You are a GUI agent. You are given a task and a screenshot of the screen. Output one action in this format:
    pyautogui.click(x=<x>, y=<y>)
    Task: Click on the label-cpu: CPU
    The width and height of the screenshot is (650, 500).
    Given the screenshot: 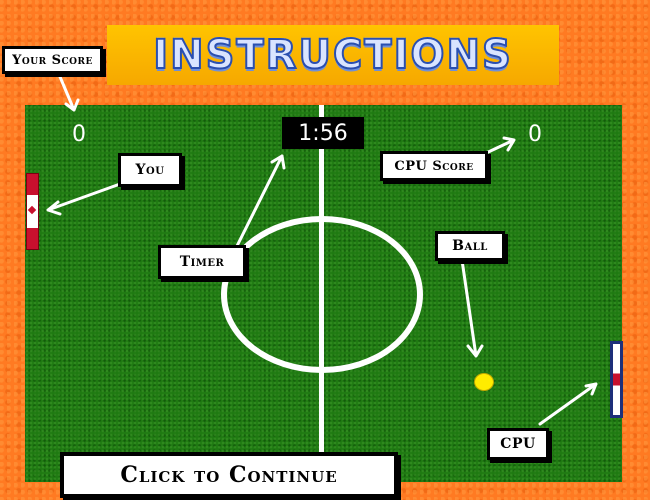 What is the action you would take?
    pyautogui.click(x=518, y=444)
    